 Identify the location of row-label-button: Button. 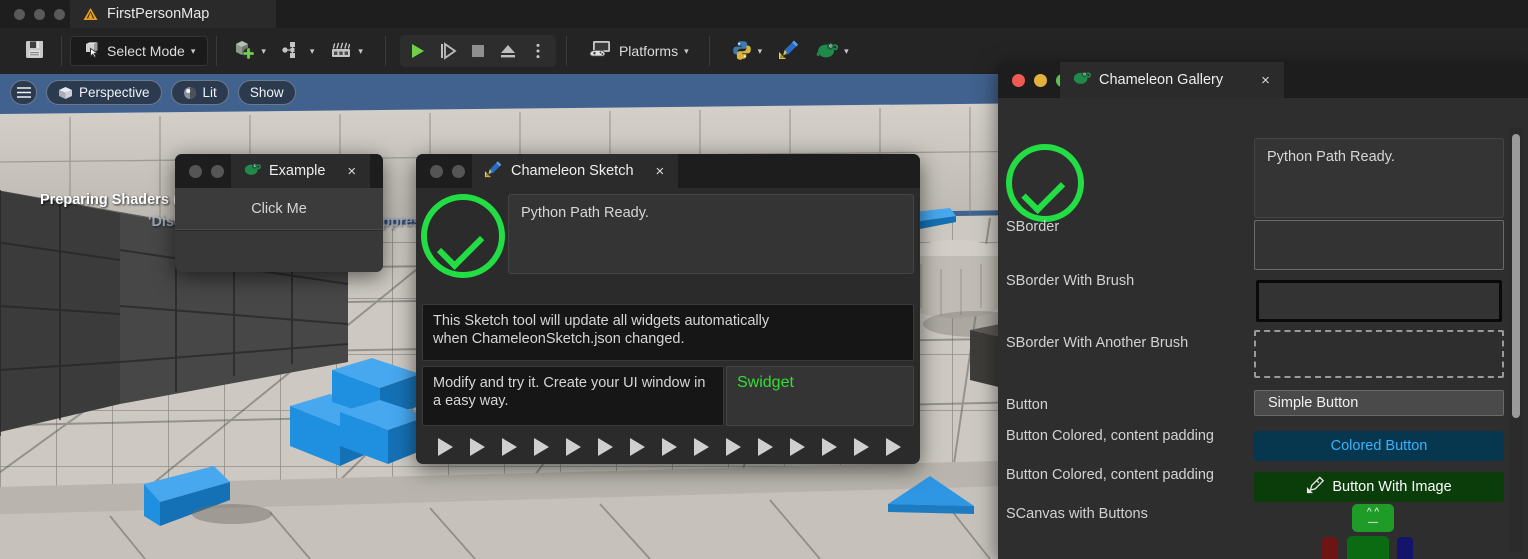
(1027, 405).